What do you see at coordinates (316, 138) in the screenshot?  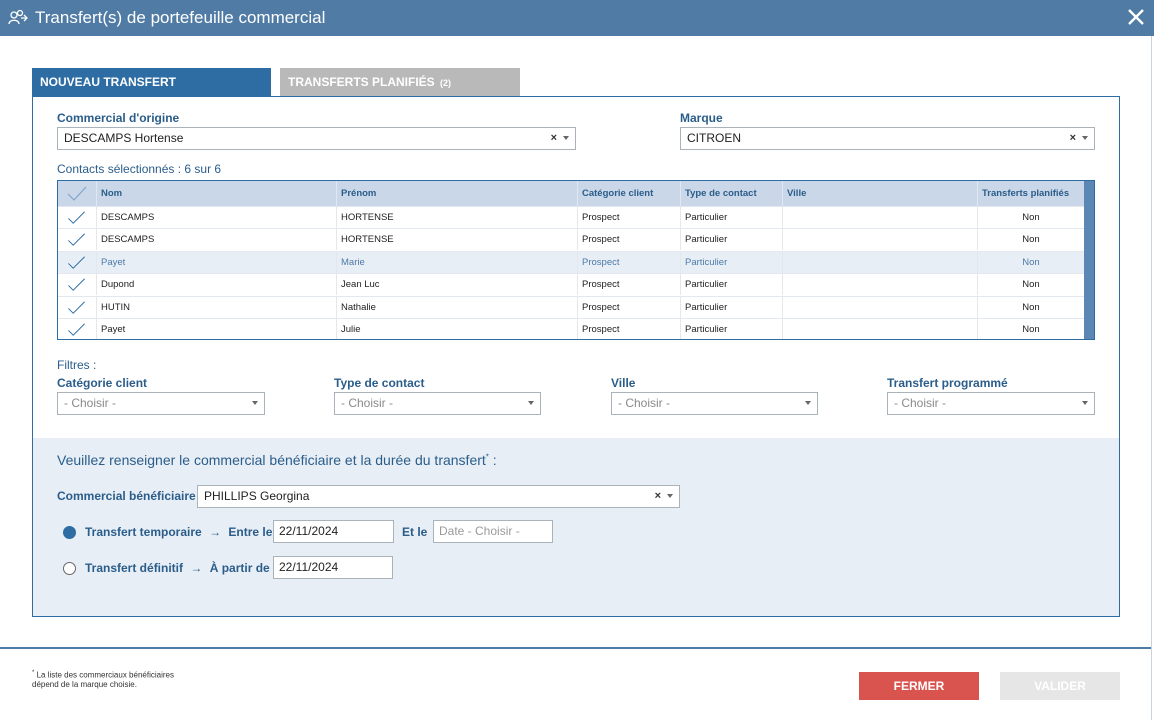 I see `origin-select: DESCAMPS Hortense ×` at bounding box center [316, 138].